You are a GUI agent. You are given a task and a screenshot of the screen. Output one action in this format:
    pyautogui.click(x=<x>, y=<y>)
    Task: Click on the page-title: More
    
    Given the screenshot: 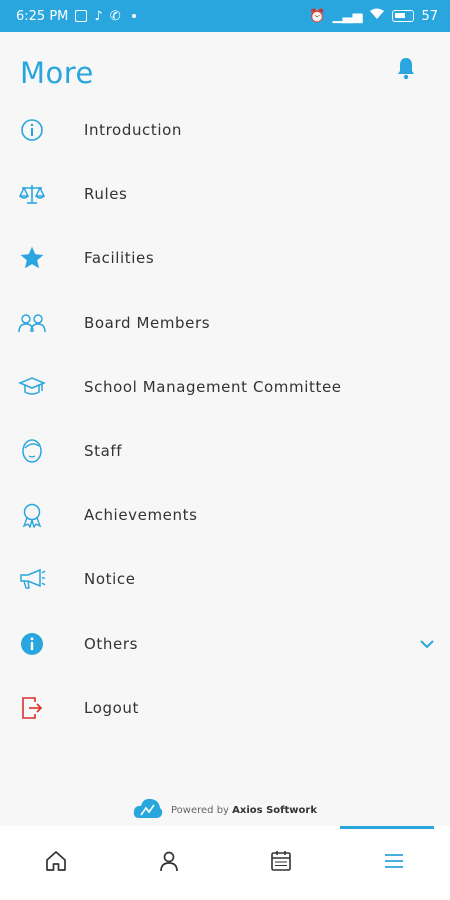 What is the action you would take?
    pyautogui.click(x=57, y=73)
    